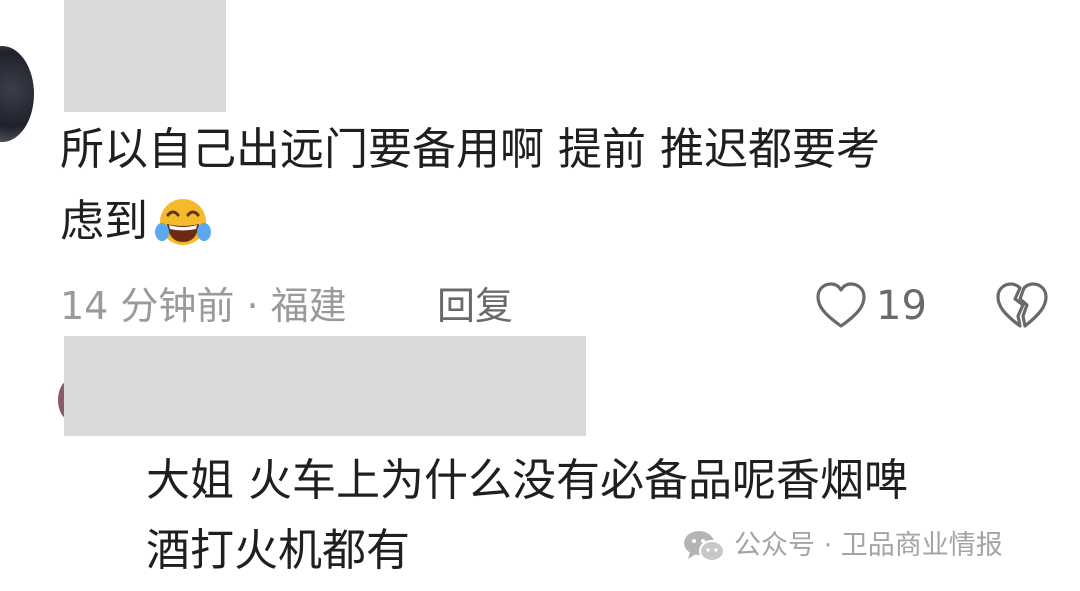 The height and width of the screenshot is (591, 1080). What do you see at coordinates (470, 149) in the screenshot?
I see `comment-text-line: 所以自己出远门要备用啊 提前 推迟都要考` at bounding box center [470, 149].